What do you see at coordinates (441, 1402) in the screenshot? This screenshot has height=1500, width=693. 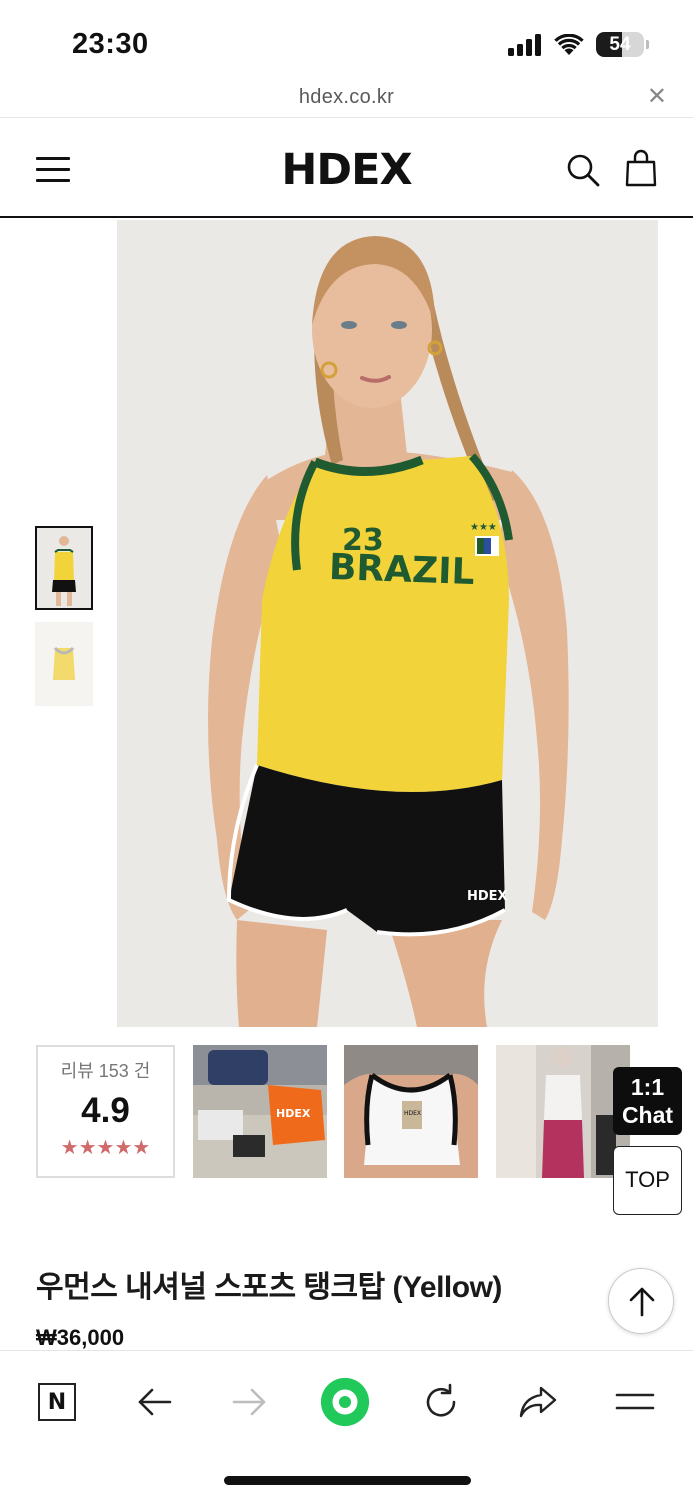 I see `reload-icon` at bounding box center [441, 1402].